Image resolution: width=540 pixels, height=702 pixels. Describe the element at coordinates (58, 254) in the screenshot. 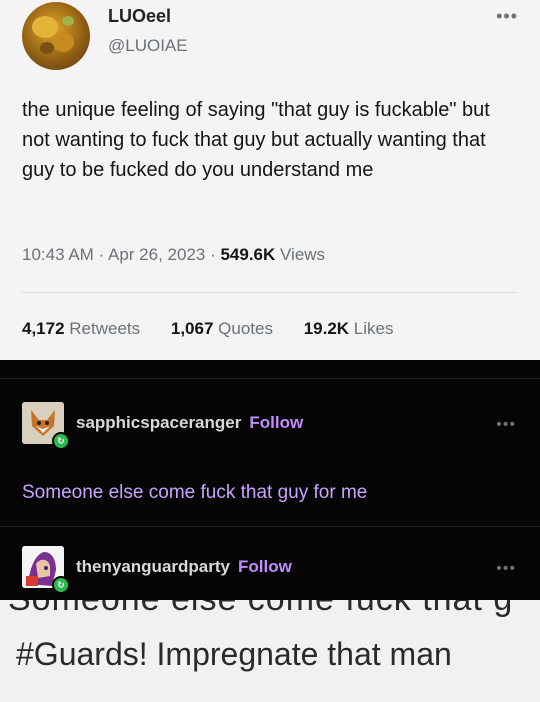

I see `tweet-time: 10:43 AM` at that location.